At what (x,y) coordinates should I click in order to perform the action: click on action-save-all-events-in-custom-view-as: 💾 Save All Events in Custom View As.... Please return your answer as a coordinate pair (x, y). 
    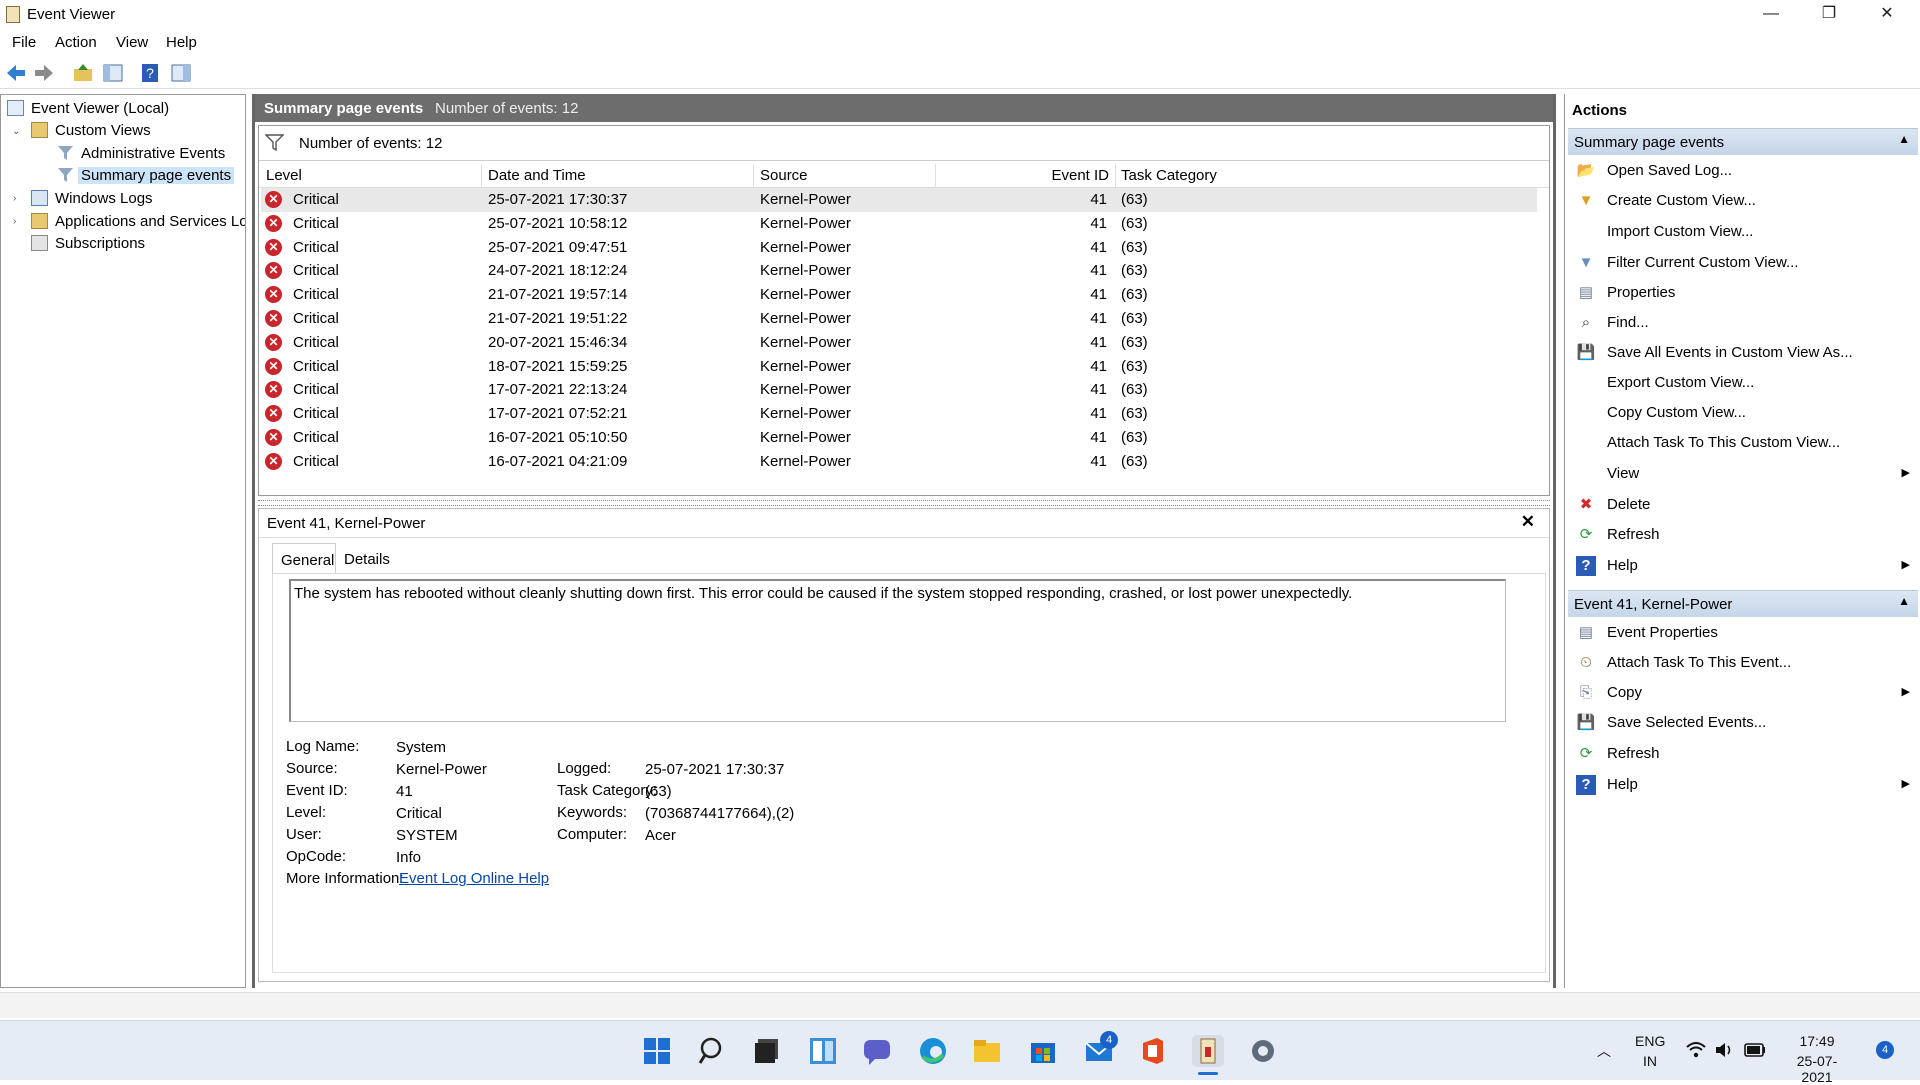
    Looking at the image, I should click on (1743, 353).